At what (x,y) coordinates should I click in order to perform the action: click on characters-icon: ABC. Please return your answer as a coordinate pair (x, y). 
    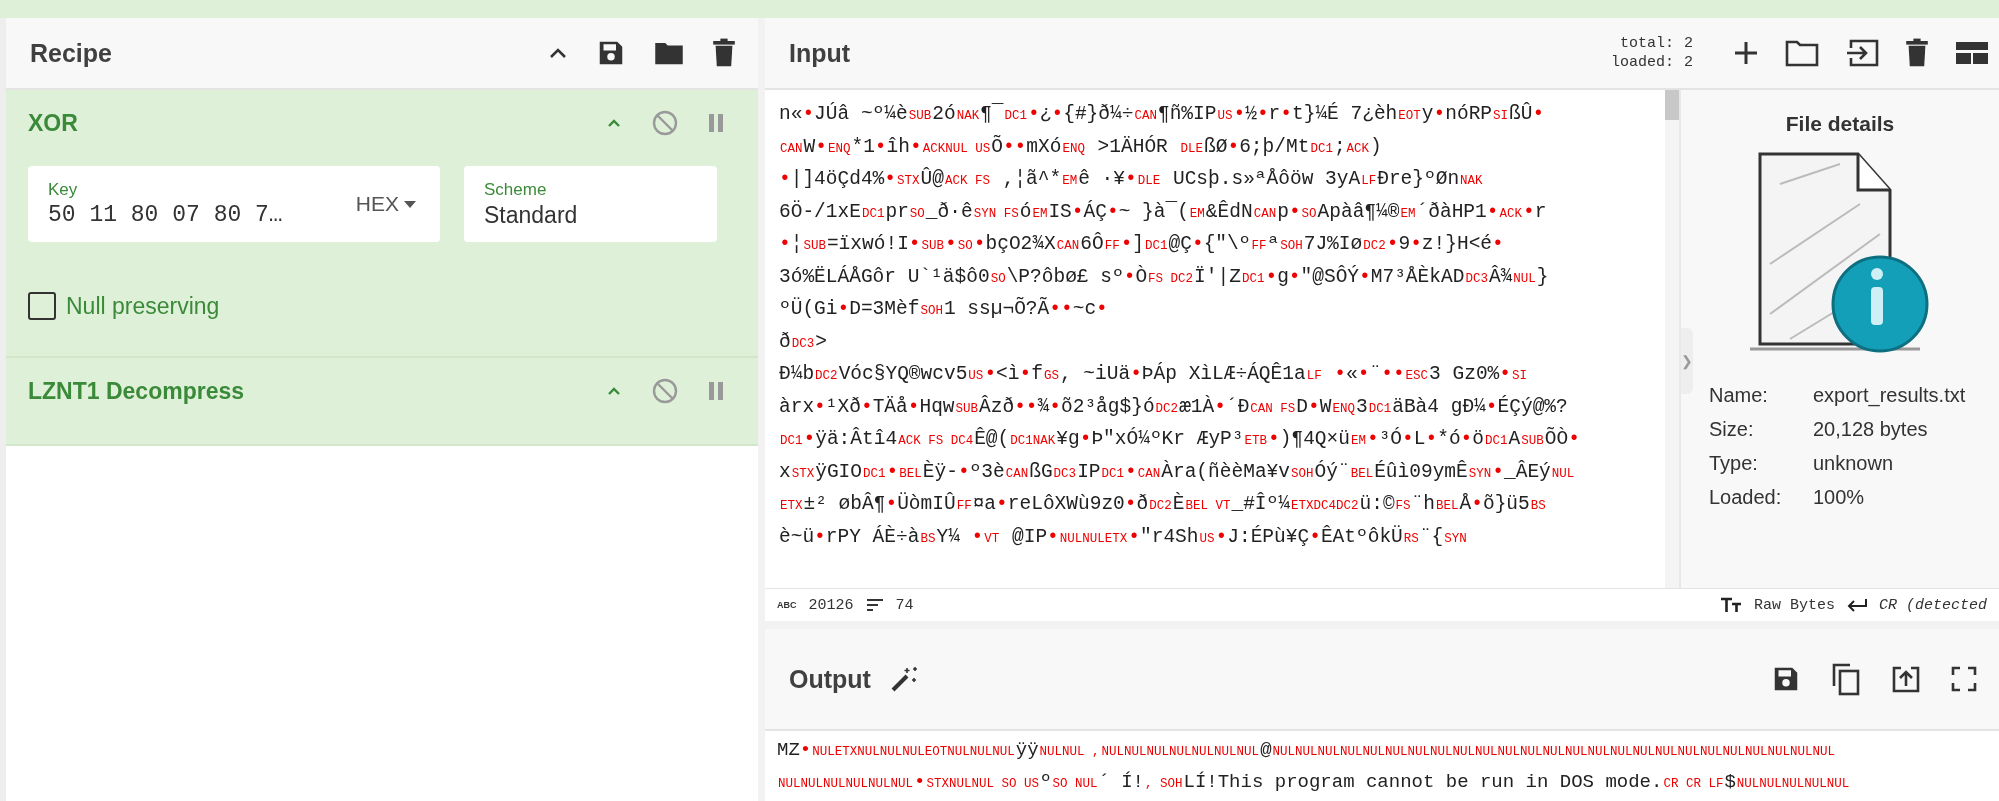
    Looking at the image, I should click on (787, 605).